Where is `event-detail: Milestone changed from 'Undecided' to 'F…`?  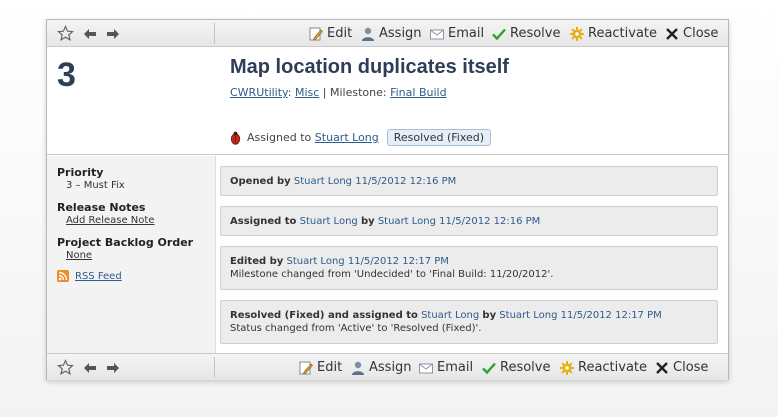 event-detail: Milestone changed from 'Undecided' to 'F… is located at coordinates (392, 274).